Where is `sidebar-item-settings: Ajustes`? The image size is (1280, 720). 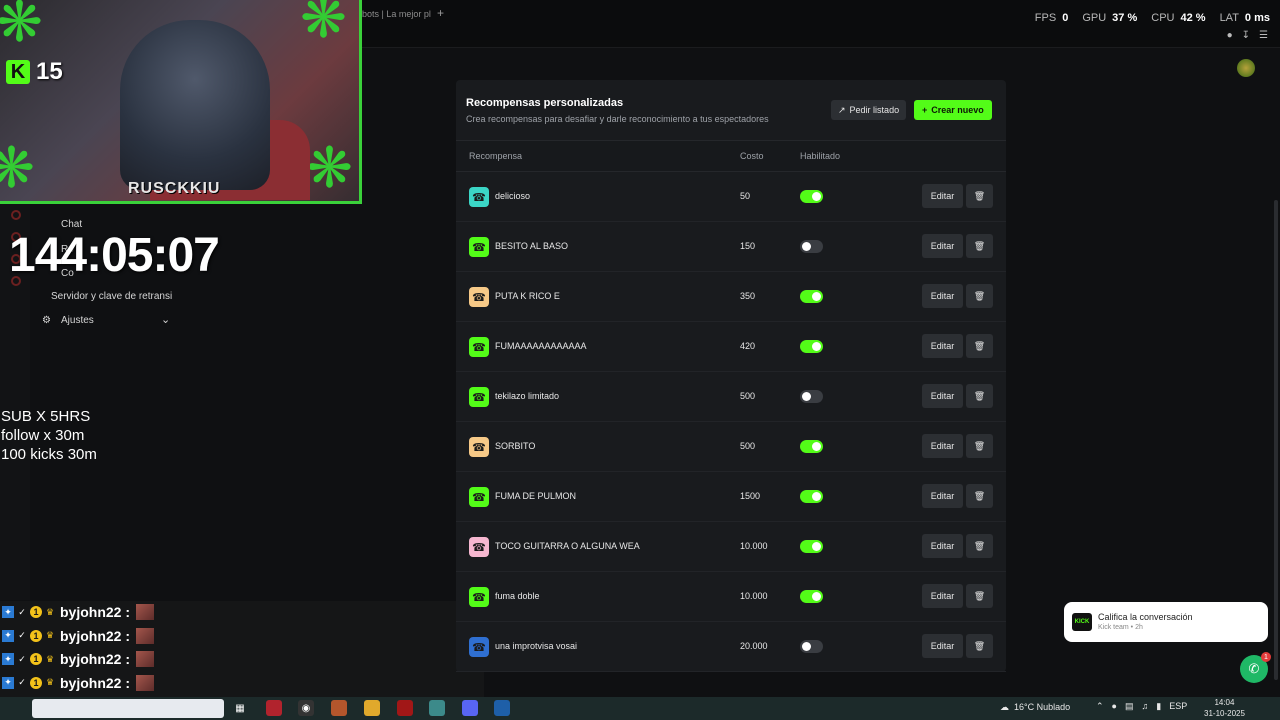 sidebar-item-settings: Ajustes is located at coordinates (77, 320).